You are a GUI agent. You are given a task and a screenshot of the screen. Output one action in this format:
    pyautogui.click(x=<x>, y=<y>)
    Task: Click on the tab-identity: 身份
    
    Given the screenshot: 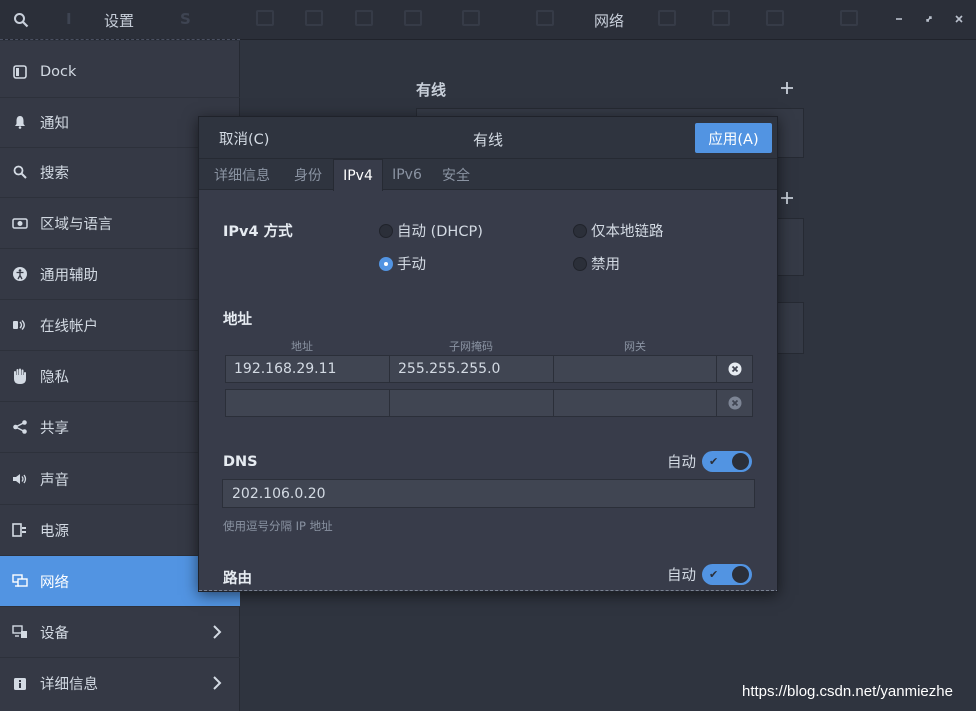 What is the action you would take?
    pyautogui.click(x=308, y=174)
    